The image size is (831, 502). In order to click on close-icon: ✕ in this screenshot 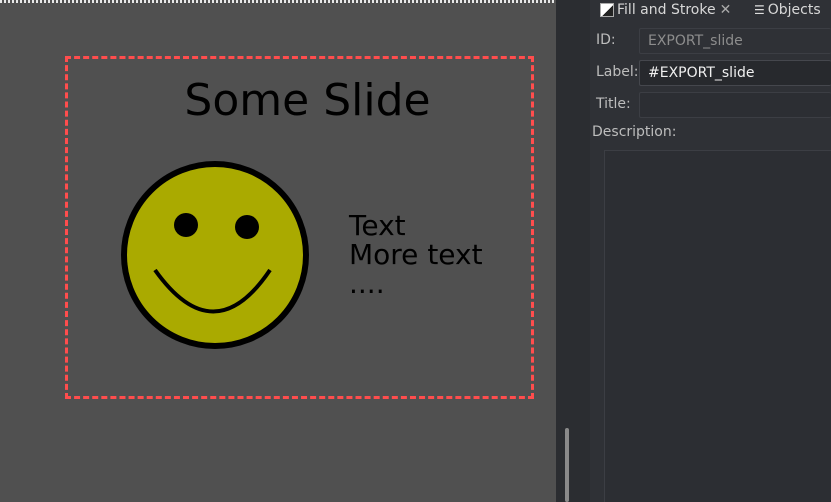, I will do `click(726, 10)`.